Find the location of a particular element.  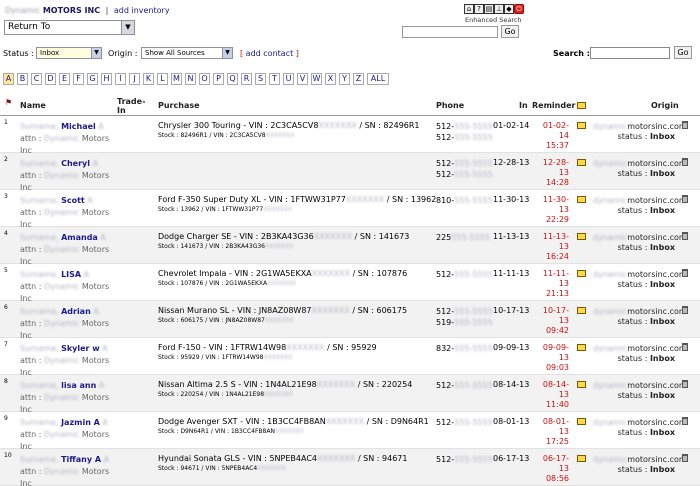

inventory-icon: ◆ is located at coordinates (509, 9).